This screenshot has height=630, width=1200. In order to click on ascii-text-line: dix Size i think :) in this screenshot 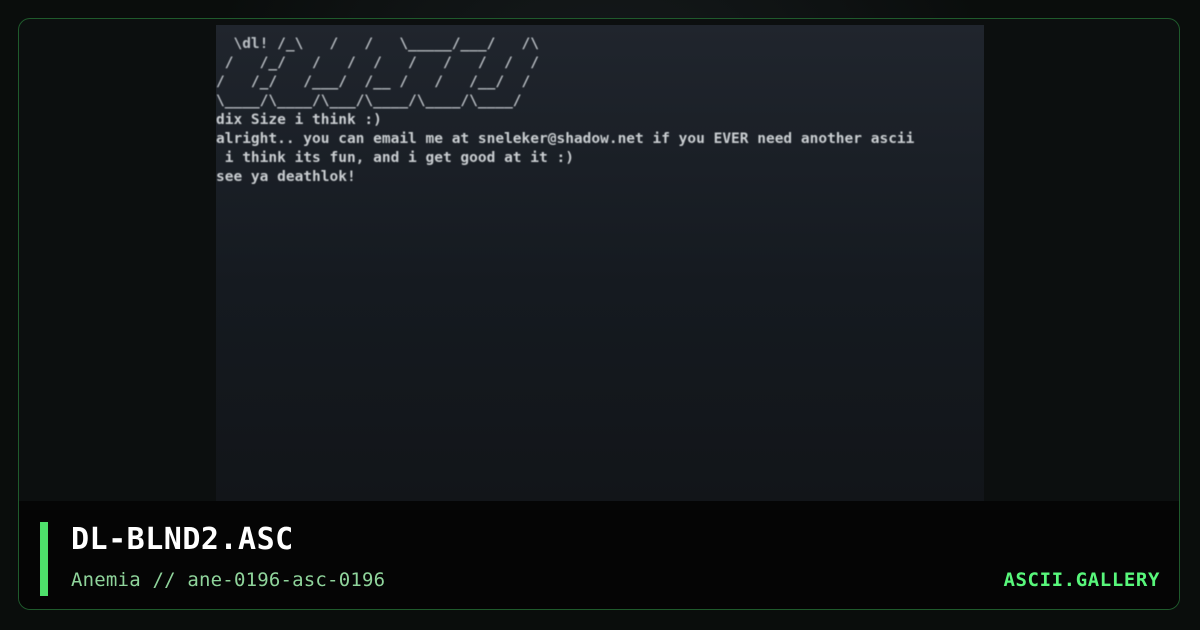, I will do `click(299, 120)`.